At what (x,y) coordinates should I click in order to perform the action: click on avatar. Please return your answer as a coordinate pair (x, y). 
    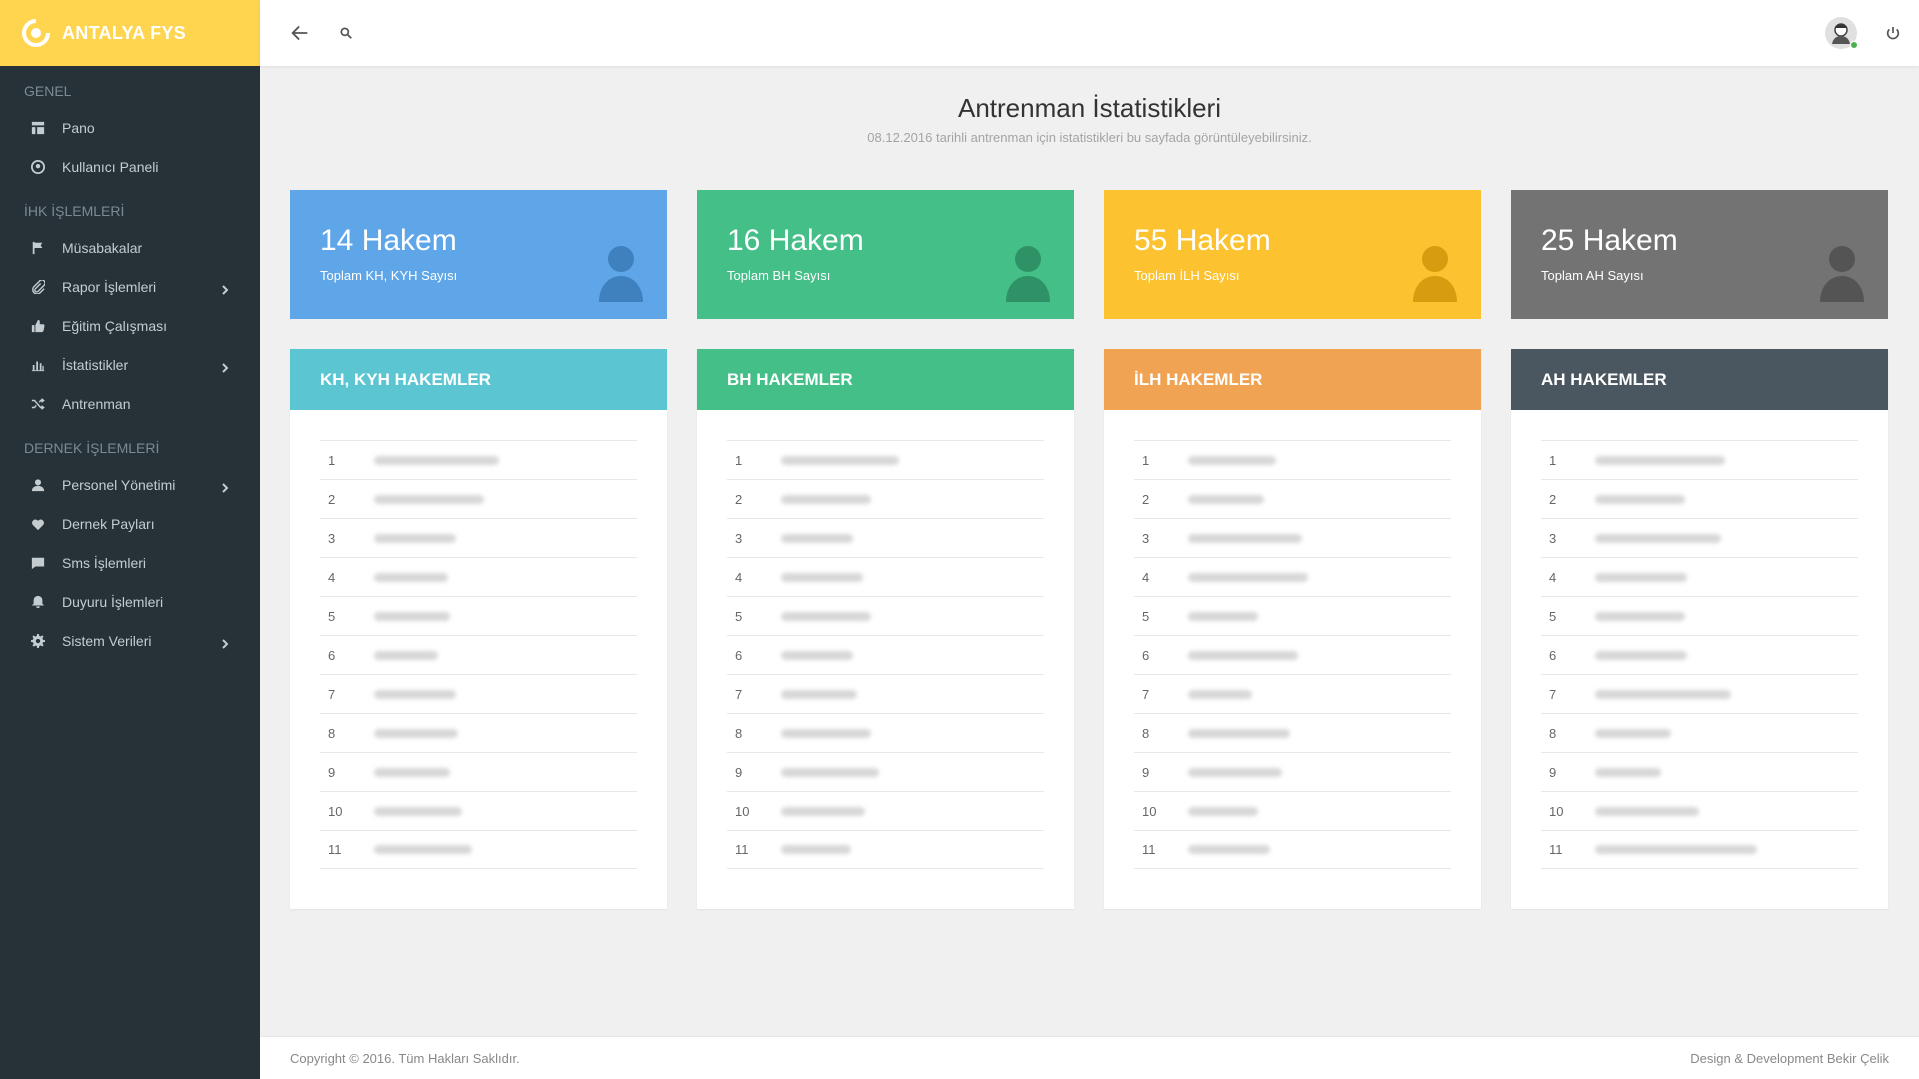
    Looking at the image, I should click on (1841, 33).